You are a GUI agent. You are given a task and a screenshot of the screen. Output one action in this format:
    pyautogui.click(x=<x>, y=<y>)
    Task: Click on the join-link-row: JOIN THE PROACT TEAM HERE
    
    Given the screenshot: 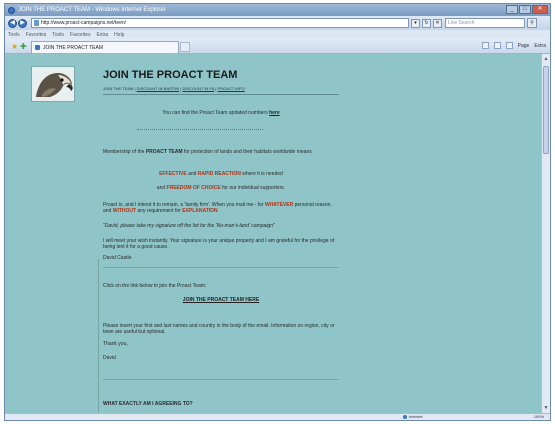 What is the action you would take?
    pyautogui.click(x=221, y=300)
    